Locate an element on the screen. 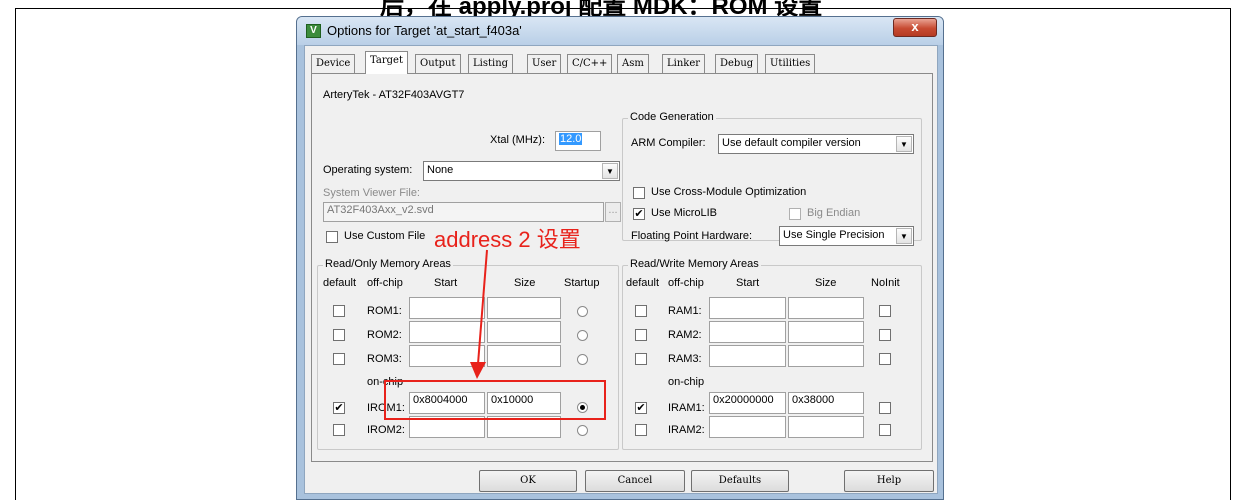 The image size is (1246, 500). tab-target: Target is located at coordinates (386, 62).